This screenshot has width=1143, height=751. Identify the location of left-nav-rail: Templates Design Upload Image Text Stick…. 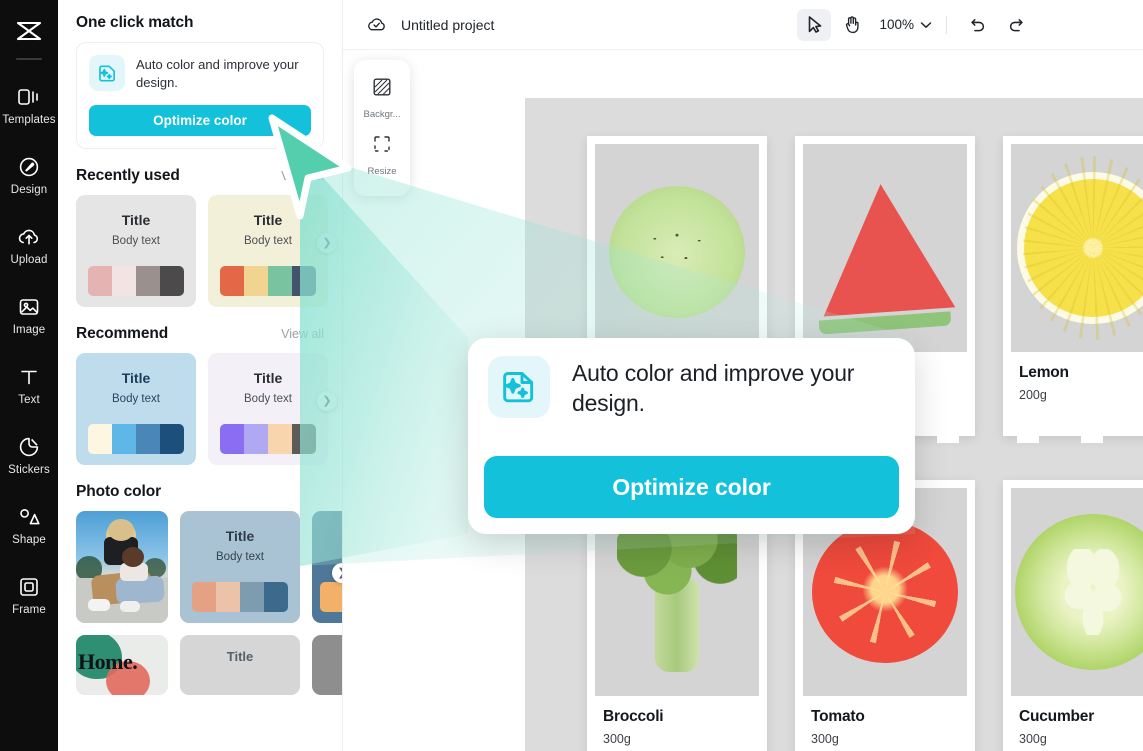
(29, 375).